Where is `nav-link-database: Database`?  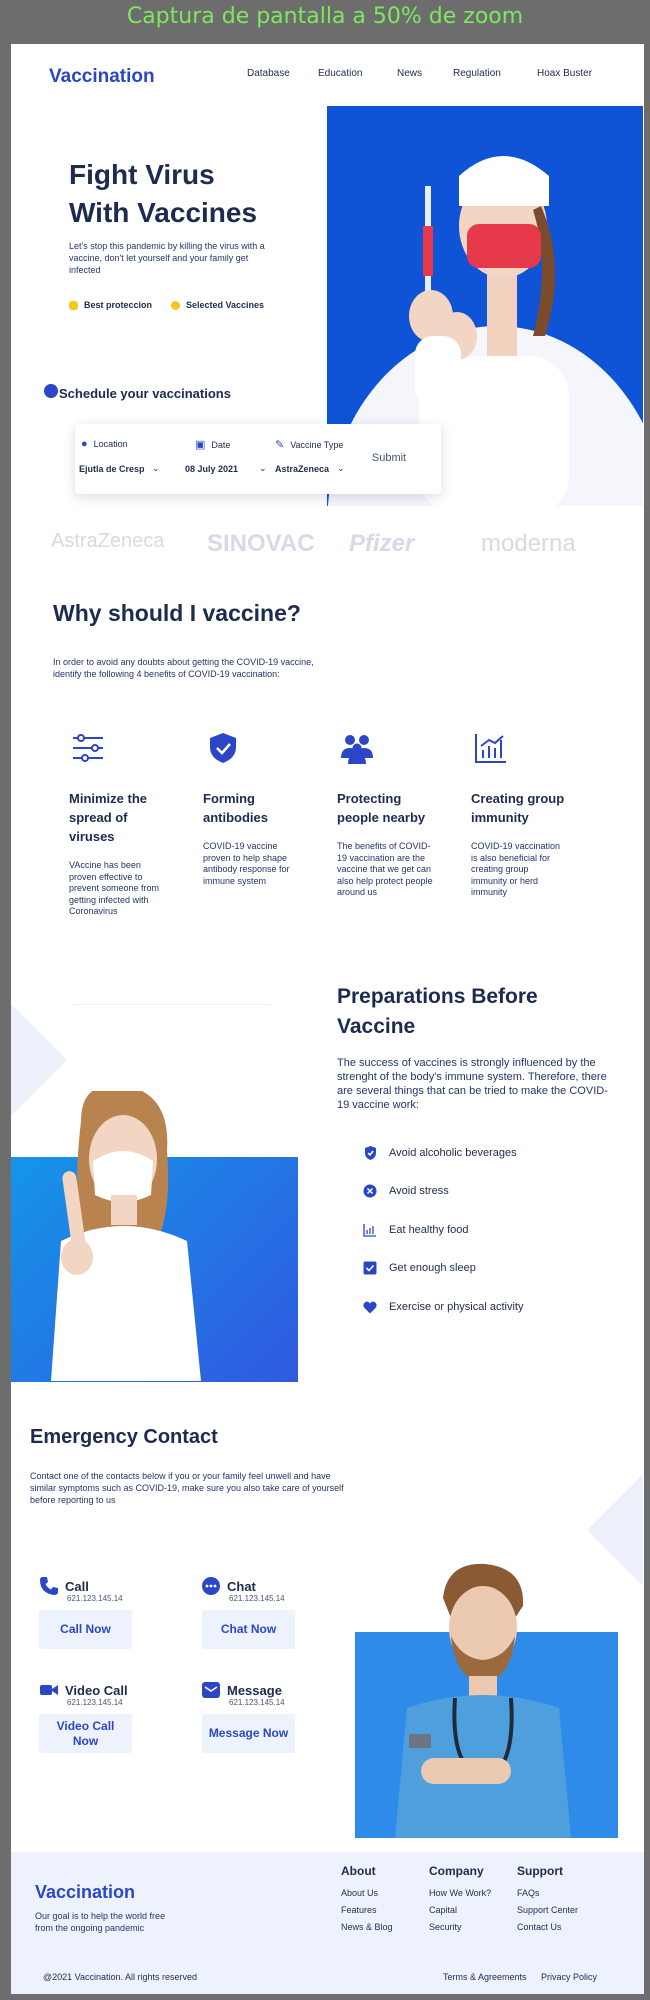
nav-link-database: Database is located at coordinates (268, 73).